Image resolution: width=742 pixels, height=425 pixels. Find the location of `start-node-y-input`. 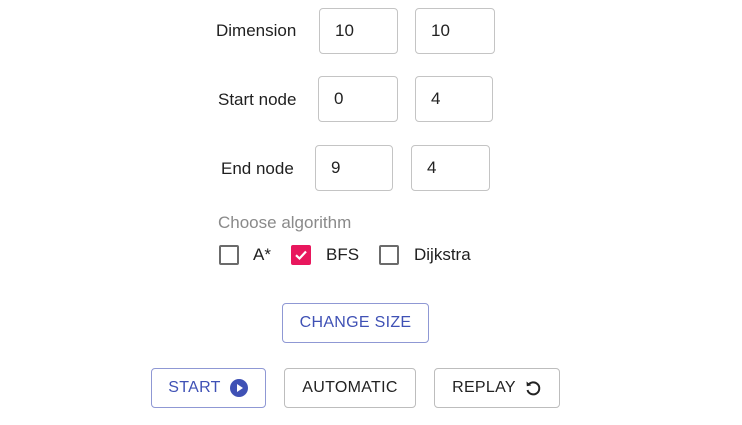

start-node-y-input is located at coordinates (454, 99).